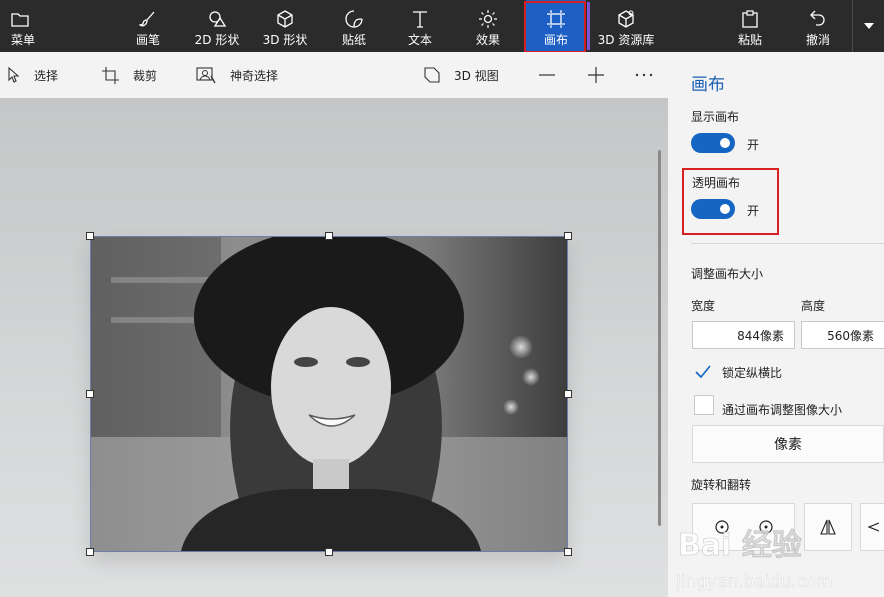 This screenshot has width=884, height=597. I want to click on rotate-flip-label: 旋转和翻转, so click(721, 485).